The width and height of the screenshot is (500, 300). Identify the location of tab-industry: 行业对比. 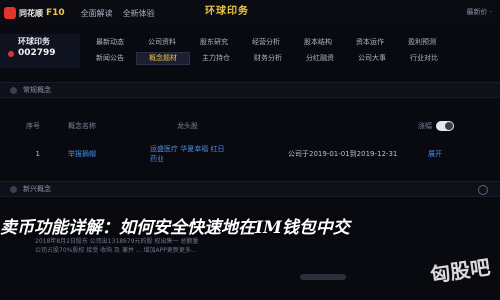
(424, 58).